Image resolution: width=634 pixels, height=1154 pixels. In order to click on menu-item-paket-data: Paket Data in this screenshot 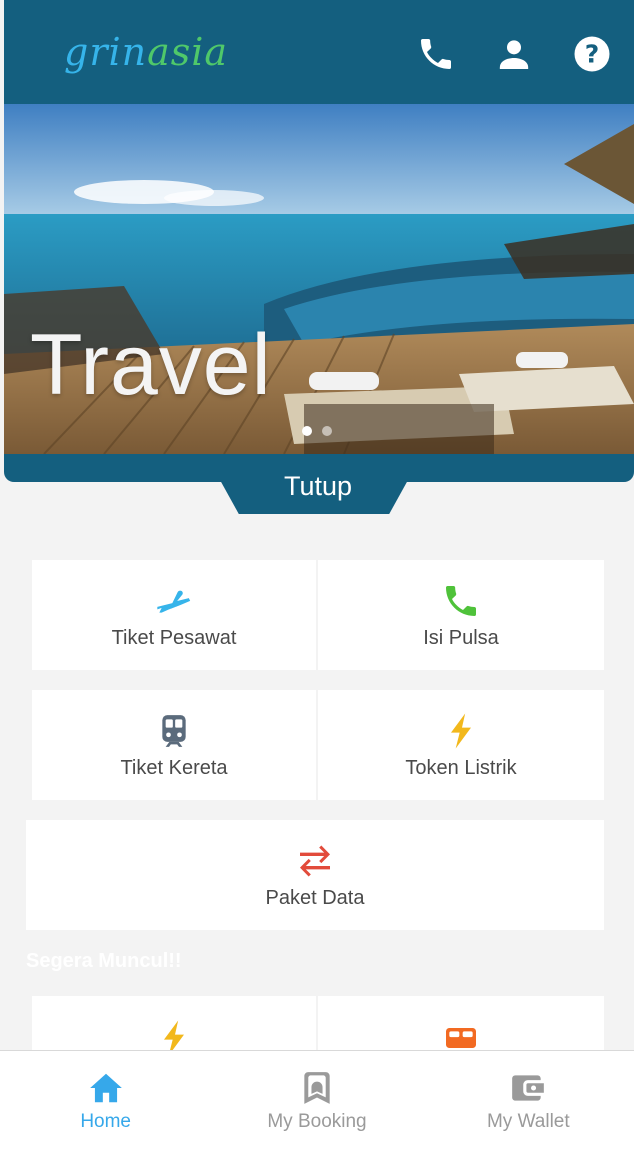, I will do `click(315, 875)`.